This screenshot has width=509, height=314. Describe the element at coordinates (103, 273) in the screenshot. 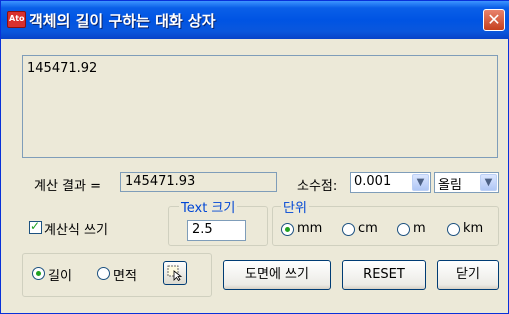

I see `mode-radio-area` at that location.